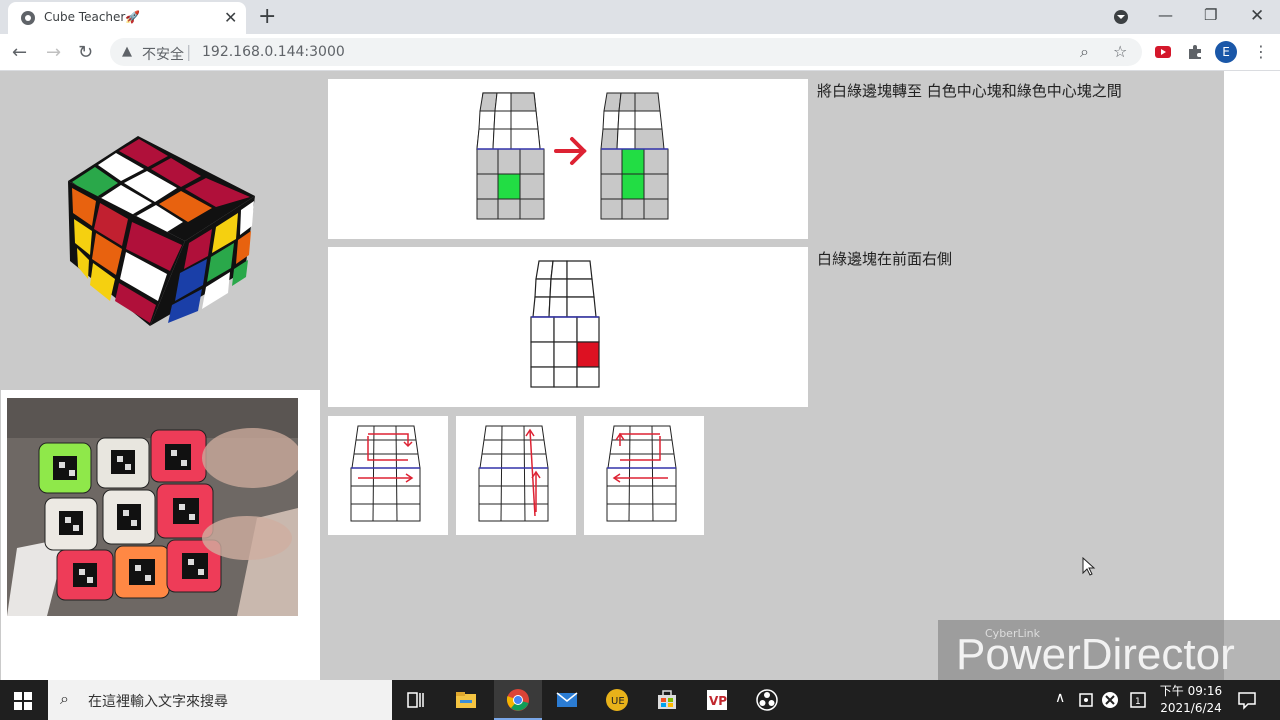  I want to click on instruction-step2: 白綠邊塊在前面右側, so click(885, 259).